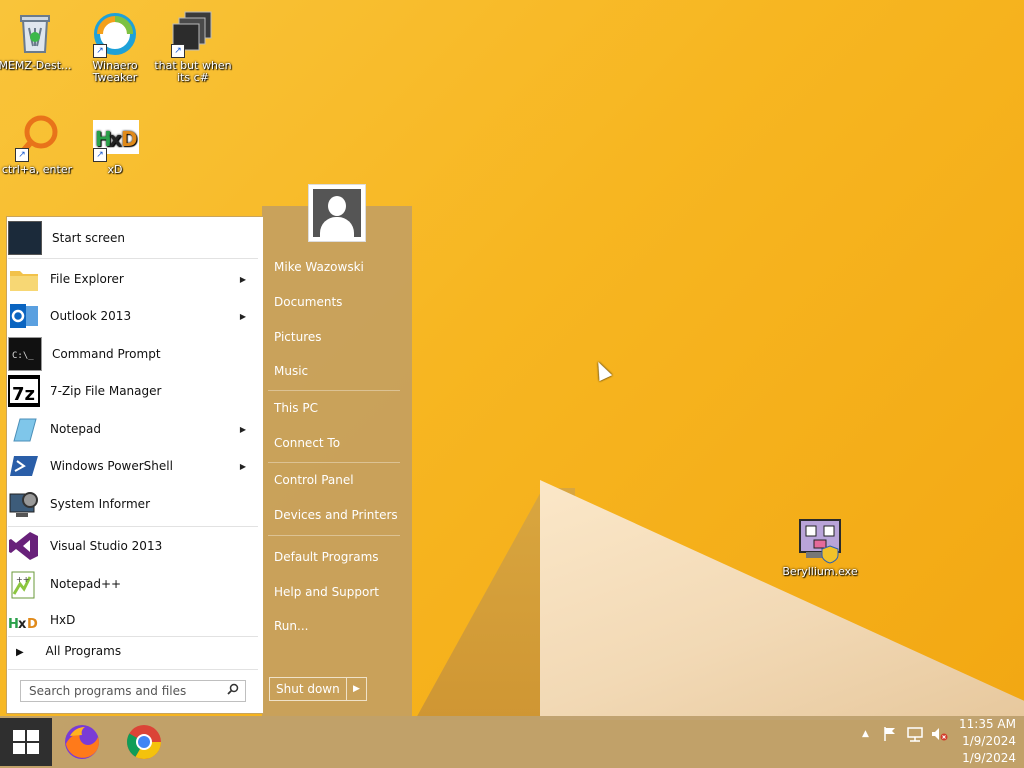  Describe the element at coordinates (86, 584) in the screenshot. I see `program-label: Notepad++` at that location.